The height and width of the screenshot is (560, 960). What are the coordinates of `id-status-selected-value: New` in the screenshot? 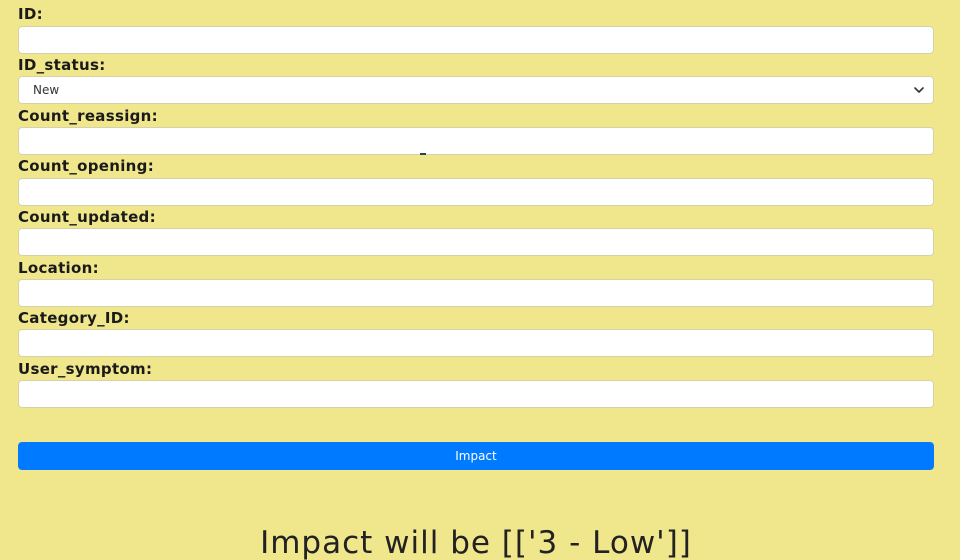 It's located at (46, 90).